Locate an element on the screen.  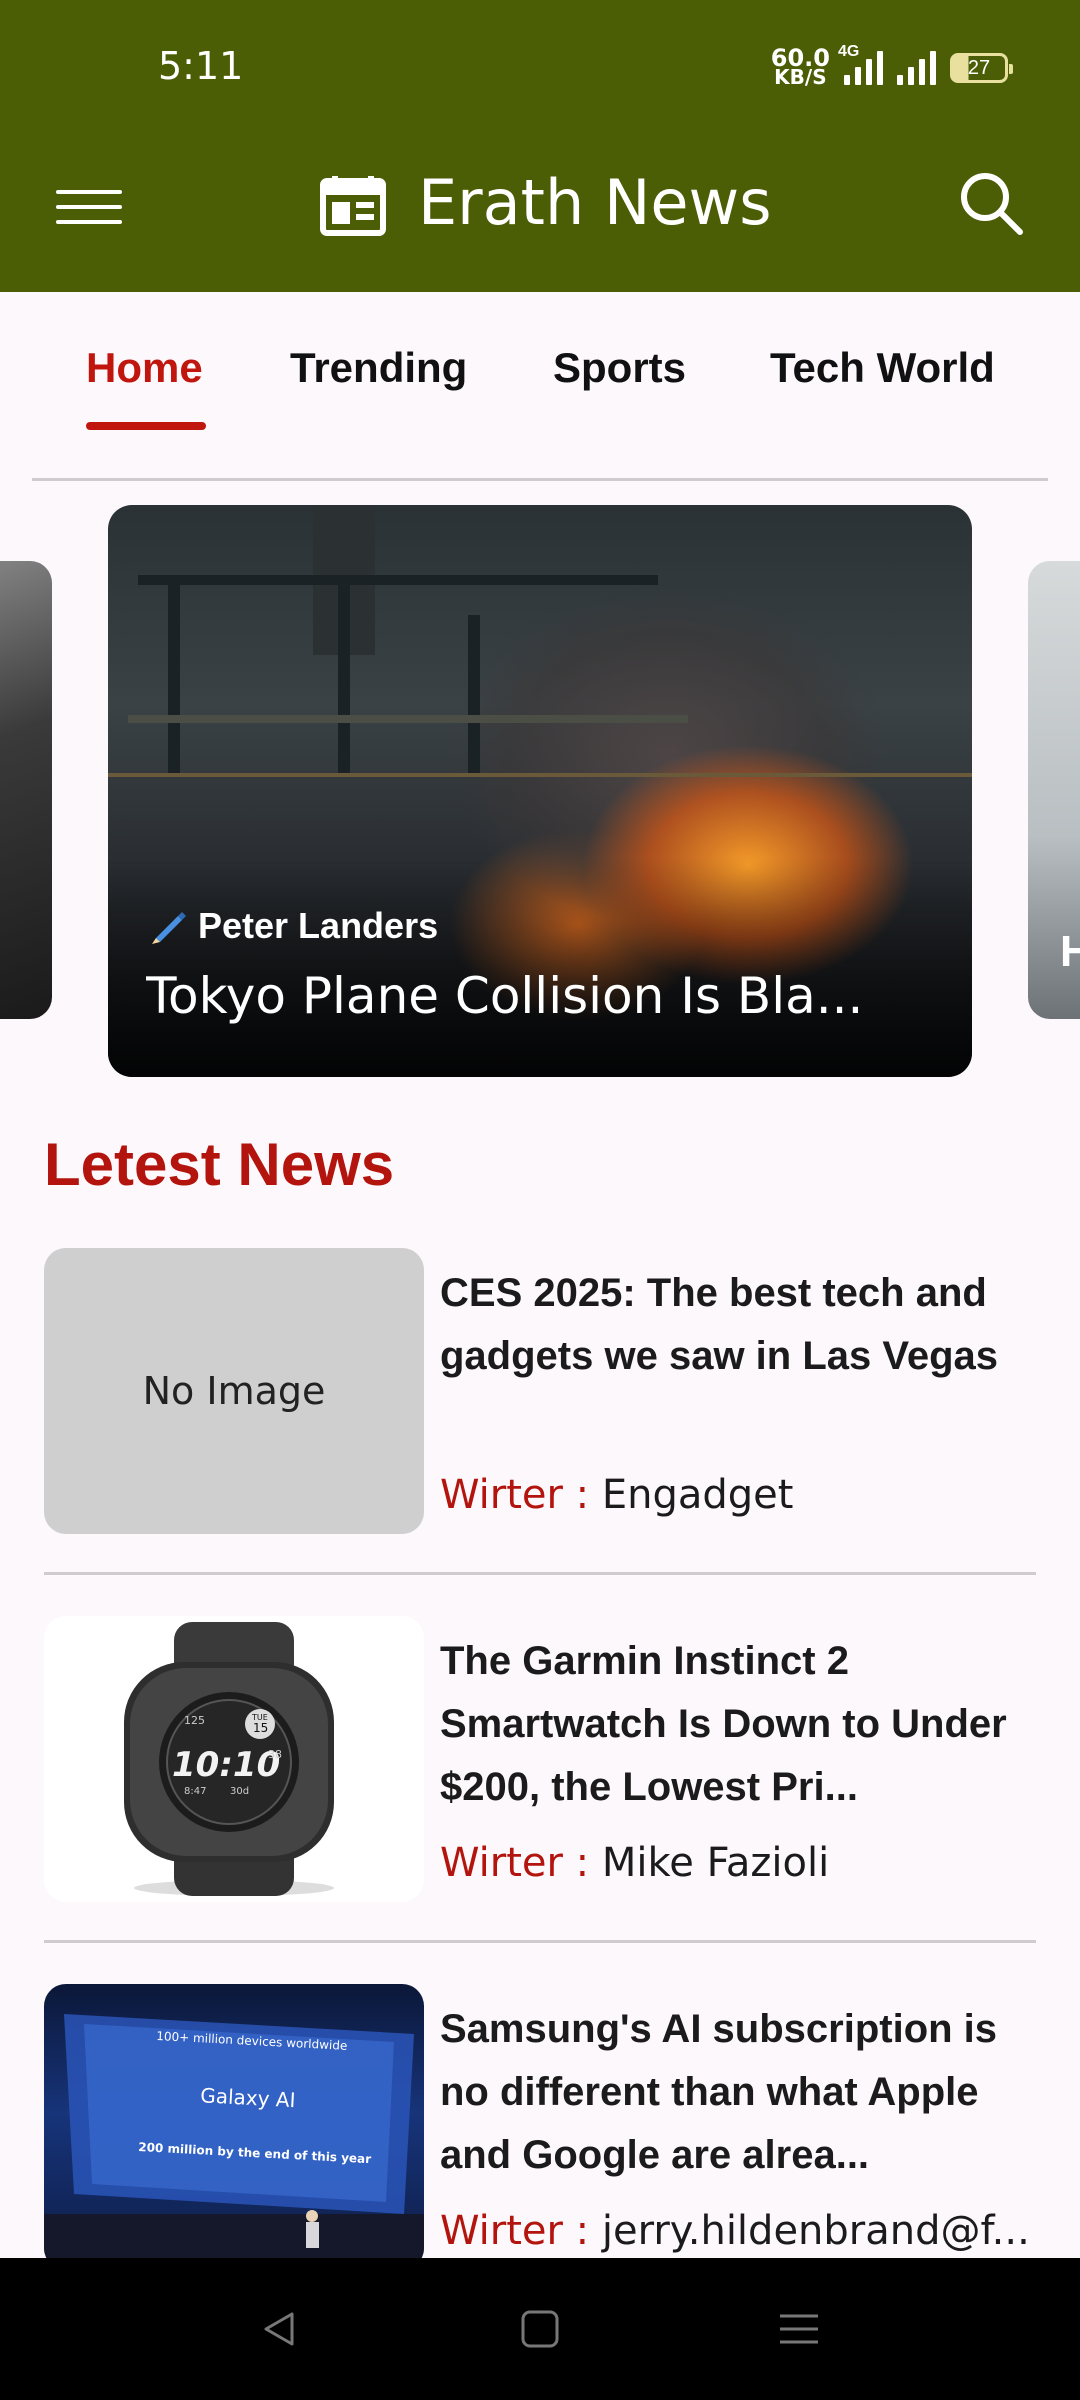
app-top-bar: 5:11 60.0 KB/S 4G 27 Erath News is located at coordinates (540, 146).